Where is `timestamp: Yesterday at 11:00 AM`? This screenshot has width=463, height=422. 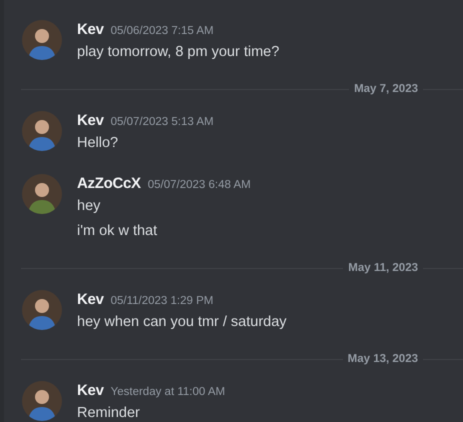
timestamp: Yesterday at 11:00 AM is located at coordinates (168, 392).